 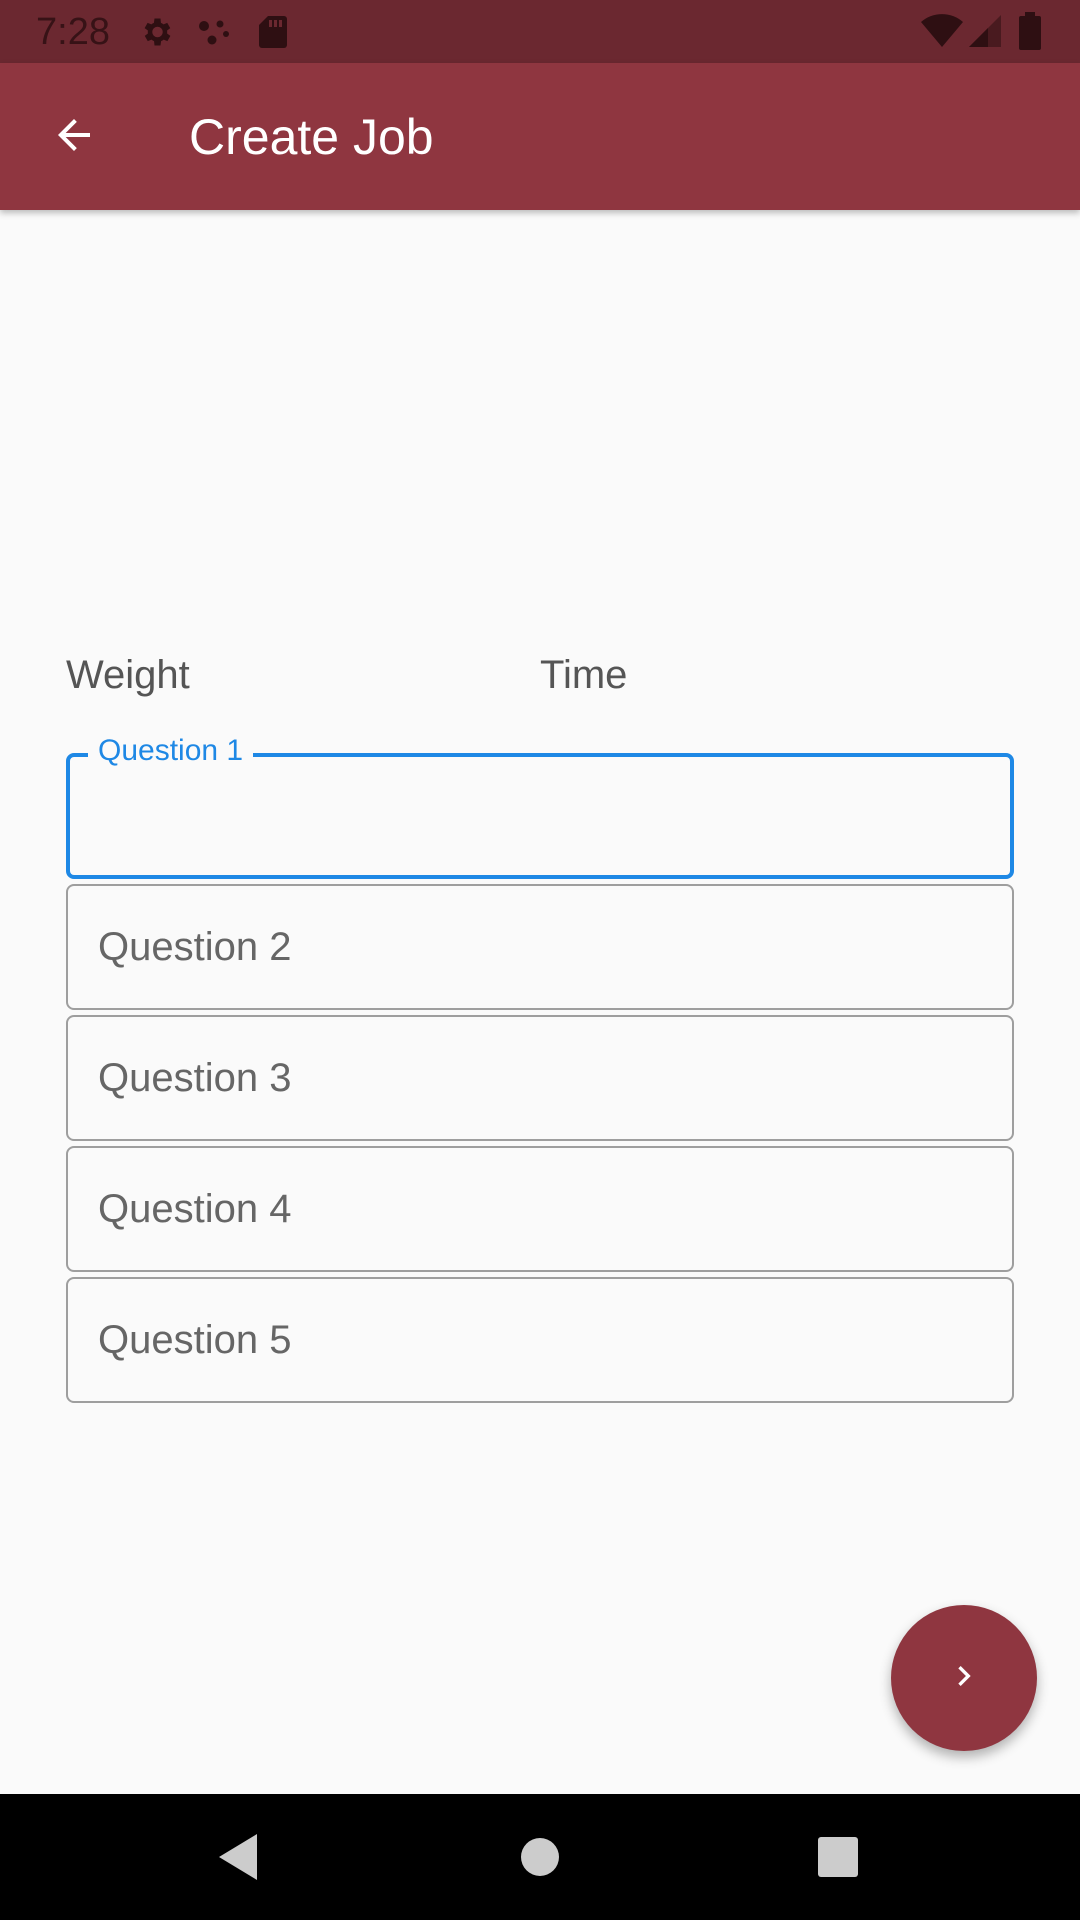 I want to click on settings-icon, so click(x=156, y=34).